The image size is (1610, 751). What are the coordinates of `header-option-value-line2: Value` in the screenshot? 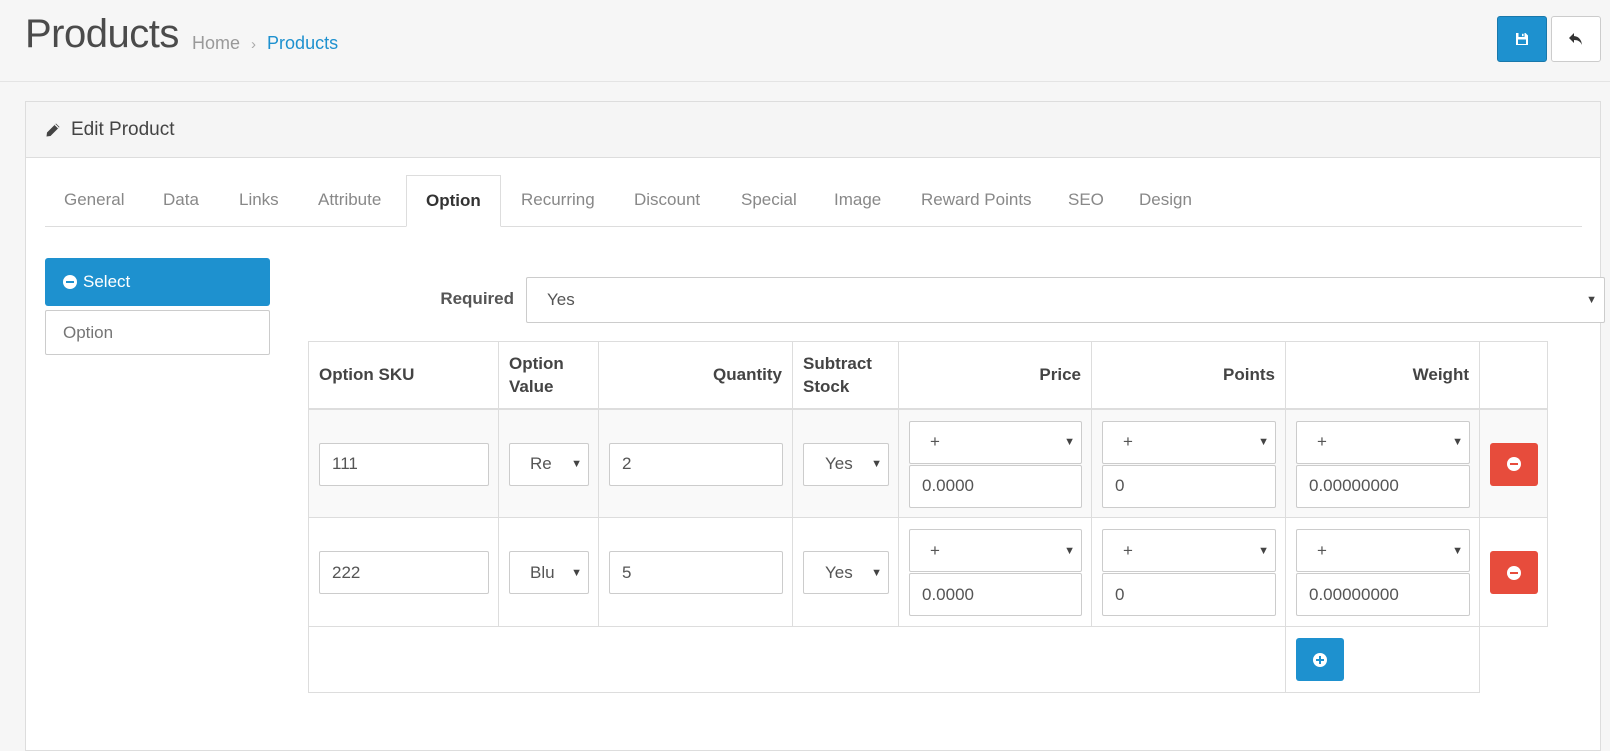 It's located at (531, 386).